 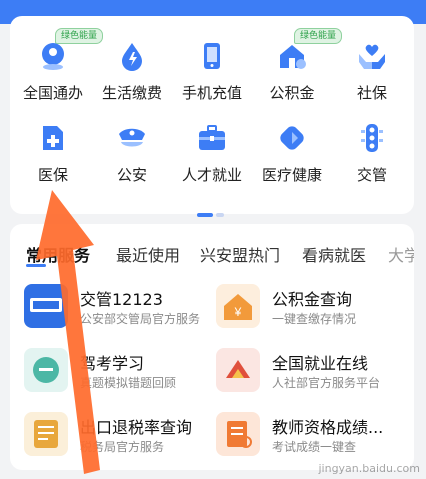 What do you see at coordinates (53, 56) in the screenshot?
I see `globe-pin-icon` at bounding box center [53, 56].